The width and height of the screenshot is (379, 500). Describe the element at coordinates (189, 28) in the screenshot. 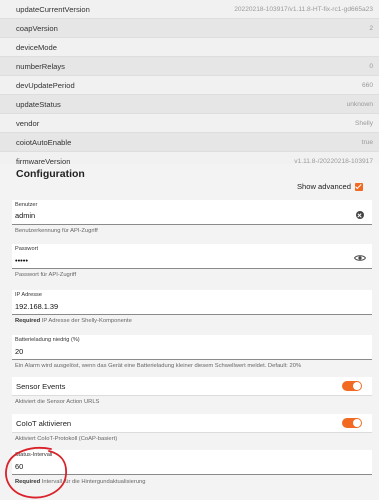

I see `property-row: coapVersion 2` at that location.